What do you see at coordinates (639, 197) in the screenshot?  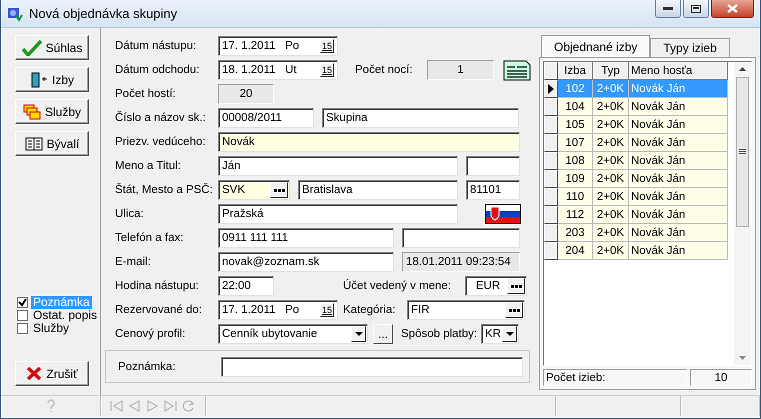 I see `table-row: 110 2+0K Novák Ján` at bounding box center [639, 197].